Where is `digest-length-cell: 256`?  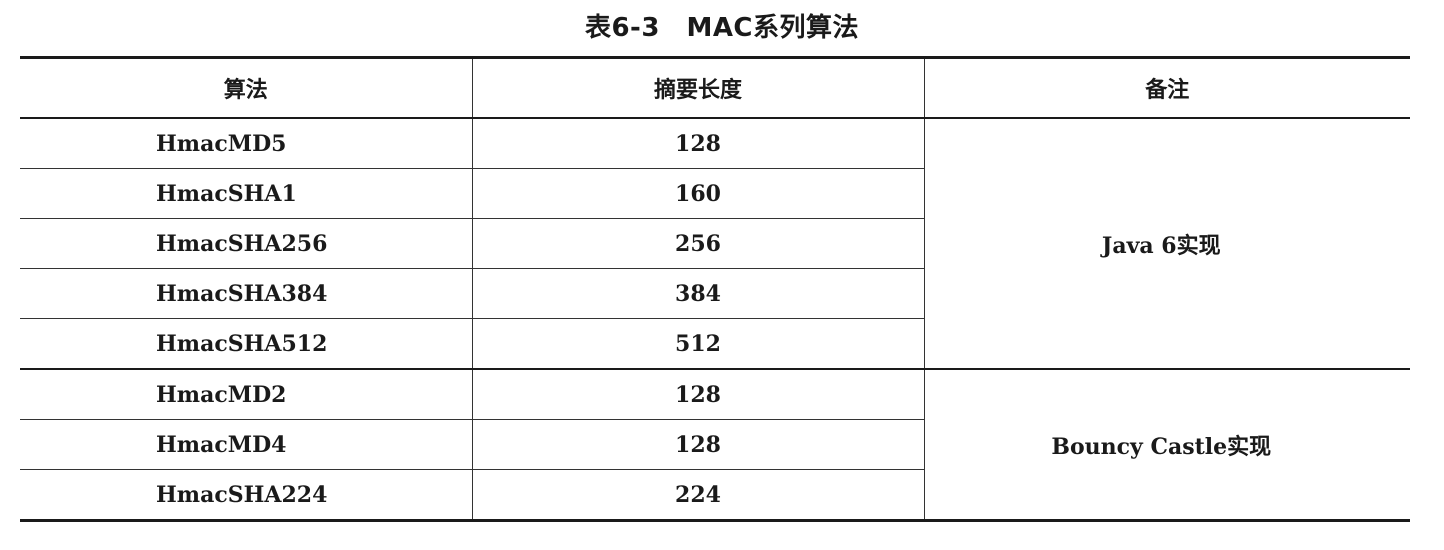
digest-length-cell: 256 is located at coordinates (698, 243).